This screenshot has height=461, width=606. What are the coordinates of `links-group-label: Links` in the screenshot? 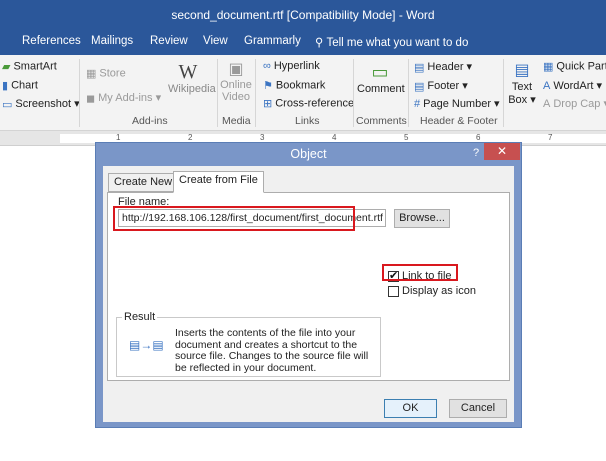 It's located at (307, 121).